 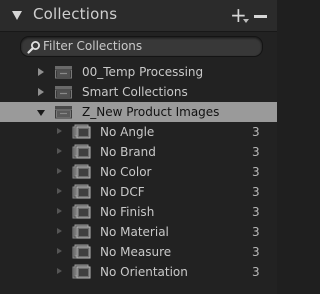 I want to click on collection-row: No Material 3, so click(x=138, y=232).